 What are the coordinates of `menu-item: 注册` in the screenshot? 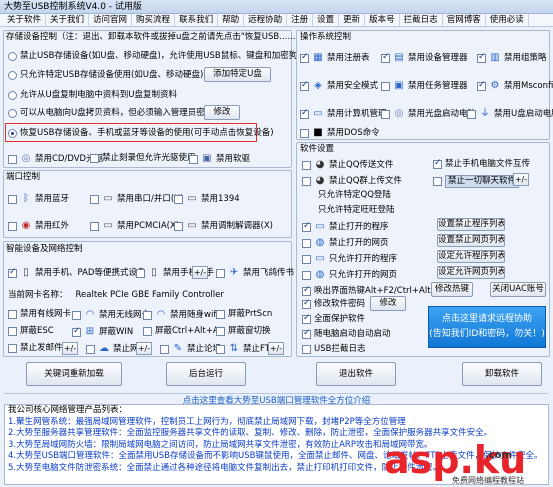 It's located at (300, 20).